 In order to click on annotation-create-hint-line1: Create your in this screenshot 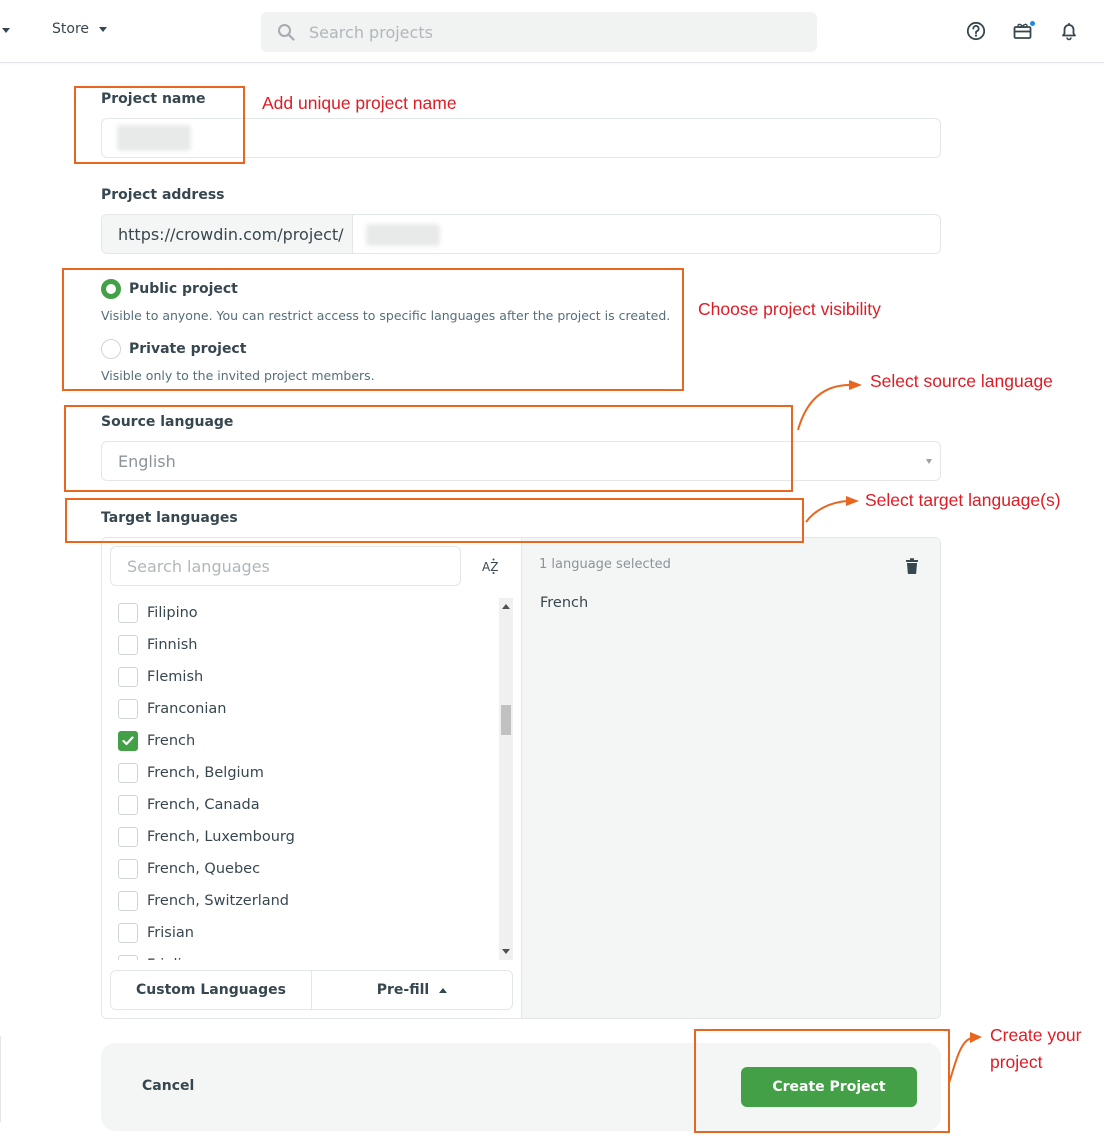, I will do `click(1036, 1035)`.